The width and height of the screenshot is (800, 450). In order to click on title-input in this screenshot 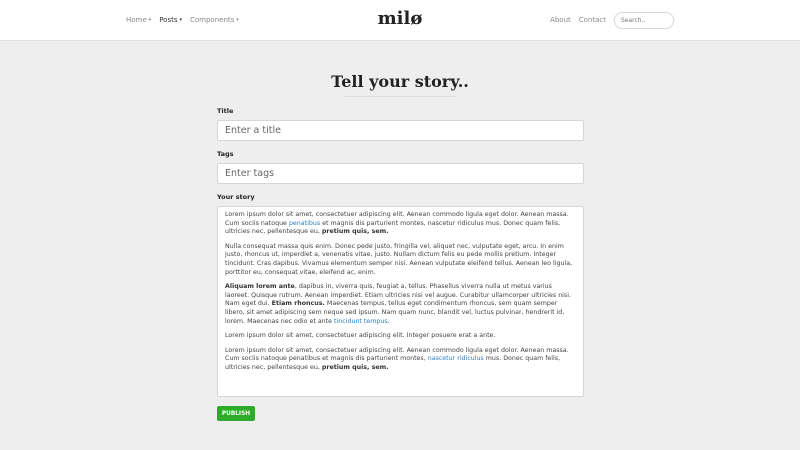, I will do `click(400, 130)`.